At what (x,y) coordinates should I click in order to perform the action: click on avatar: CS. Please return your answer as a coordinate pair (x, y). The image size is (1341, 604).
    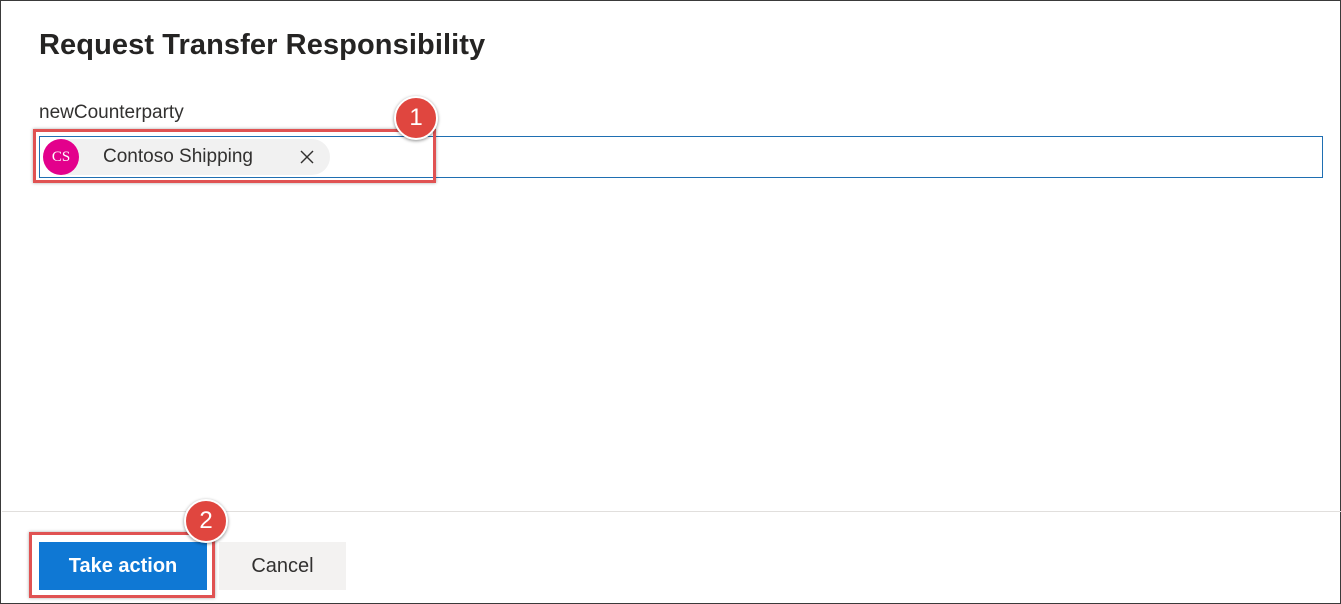
    Looking at the image, I should click on (61, 157).